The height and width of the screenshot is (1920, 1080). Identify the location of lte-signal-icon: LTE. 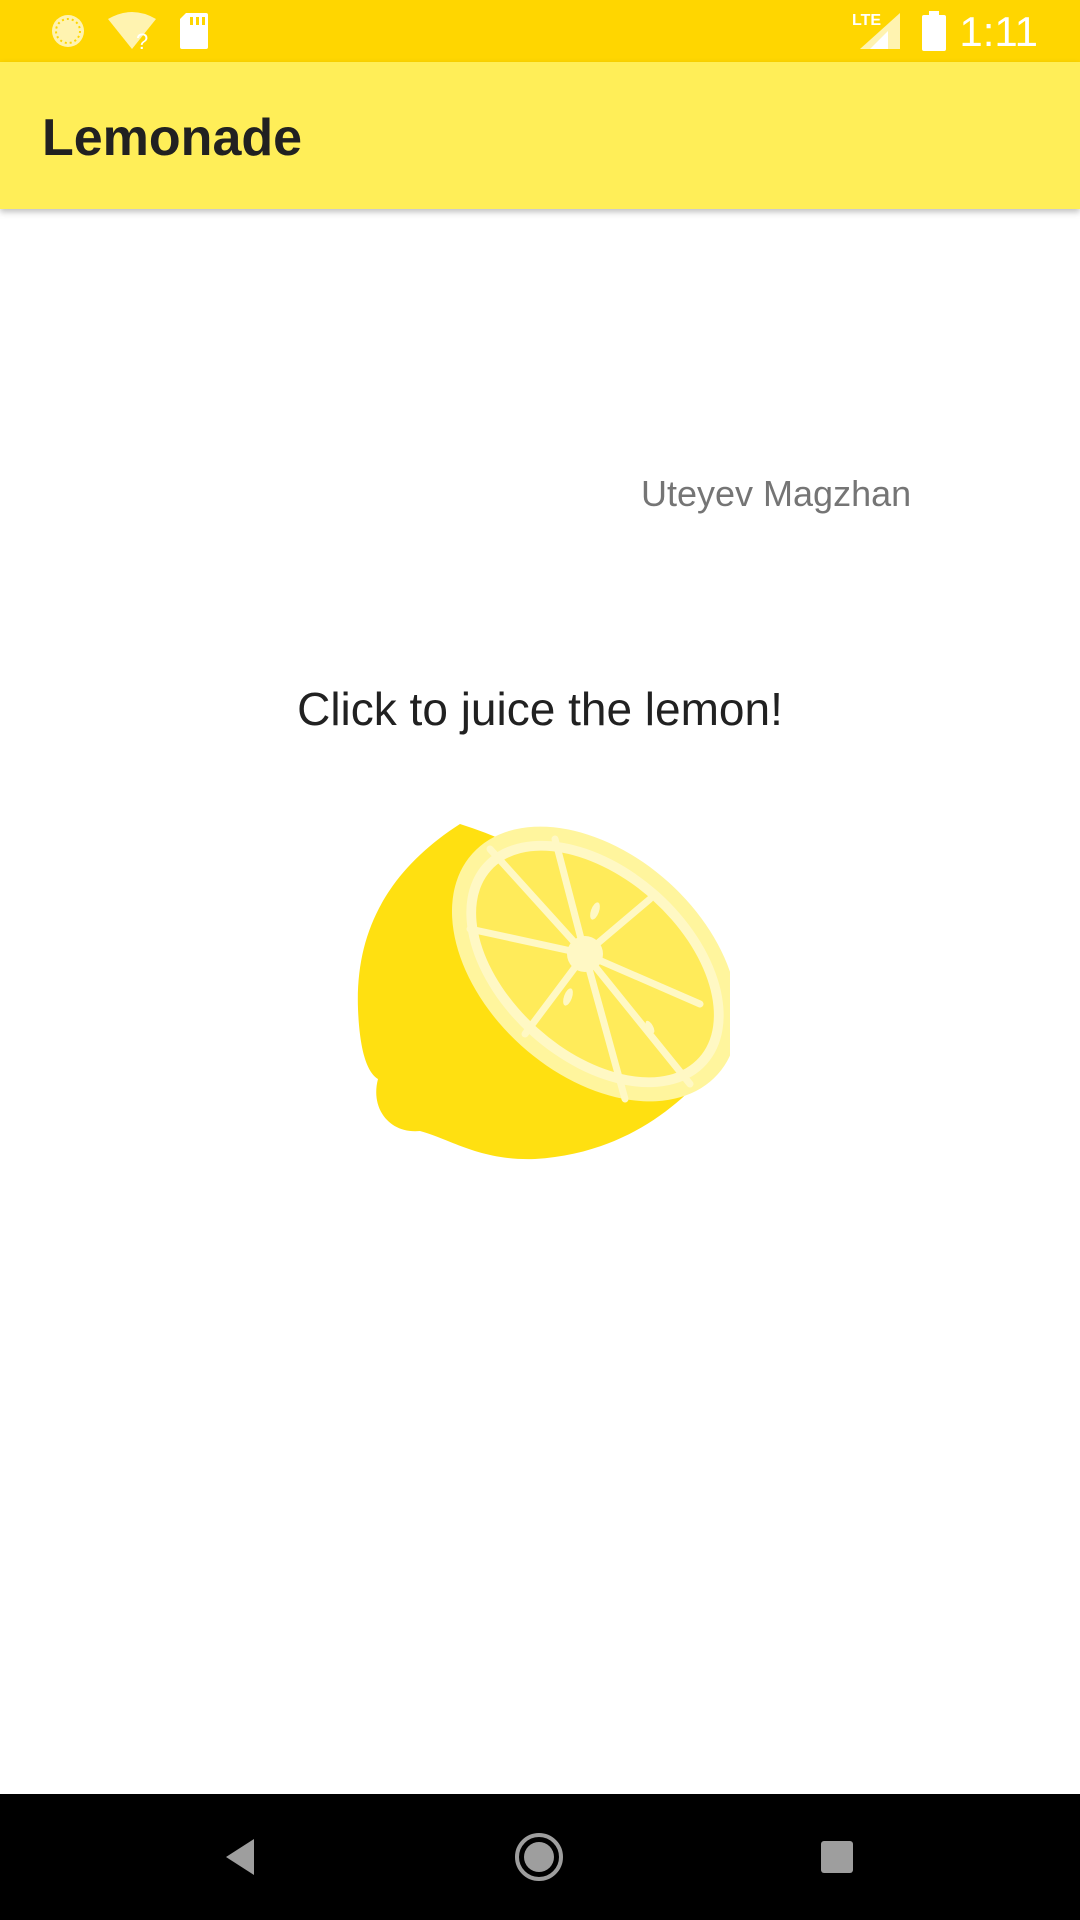
(877, 31).